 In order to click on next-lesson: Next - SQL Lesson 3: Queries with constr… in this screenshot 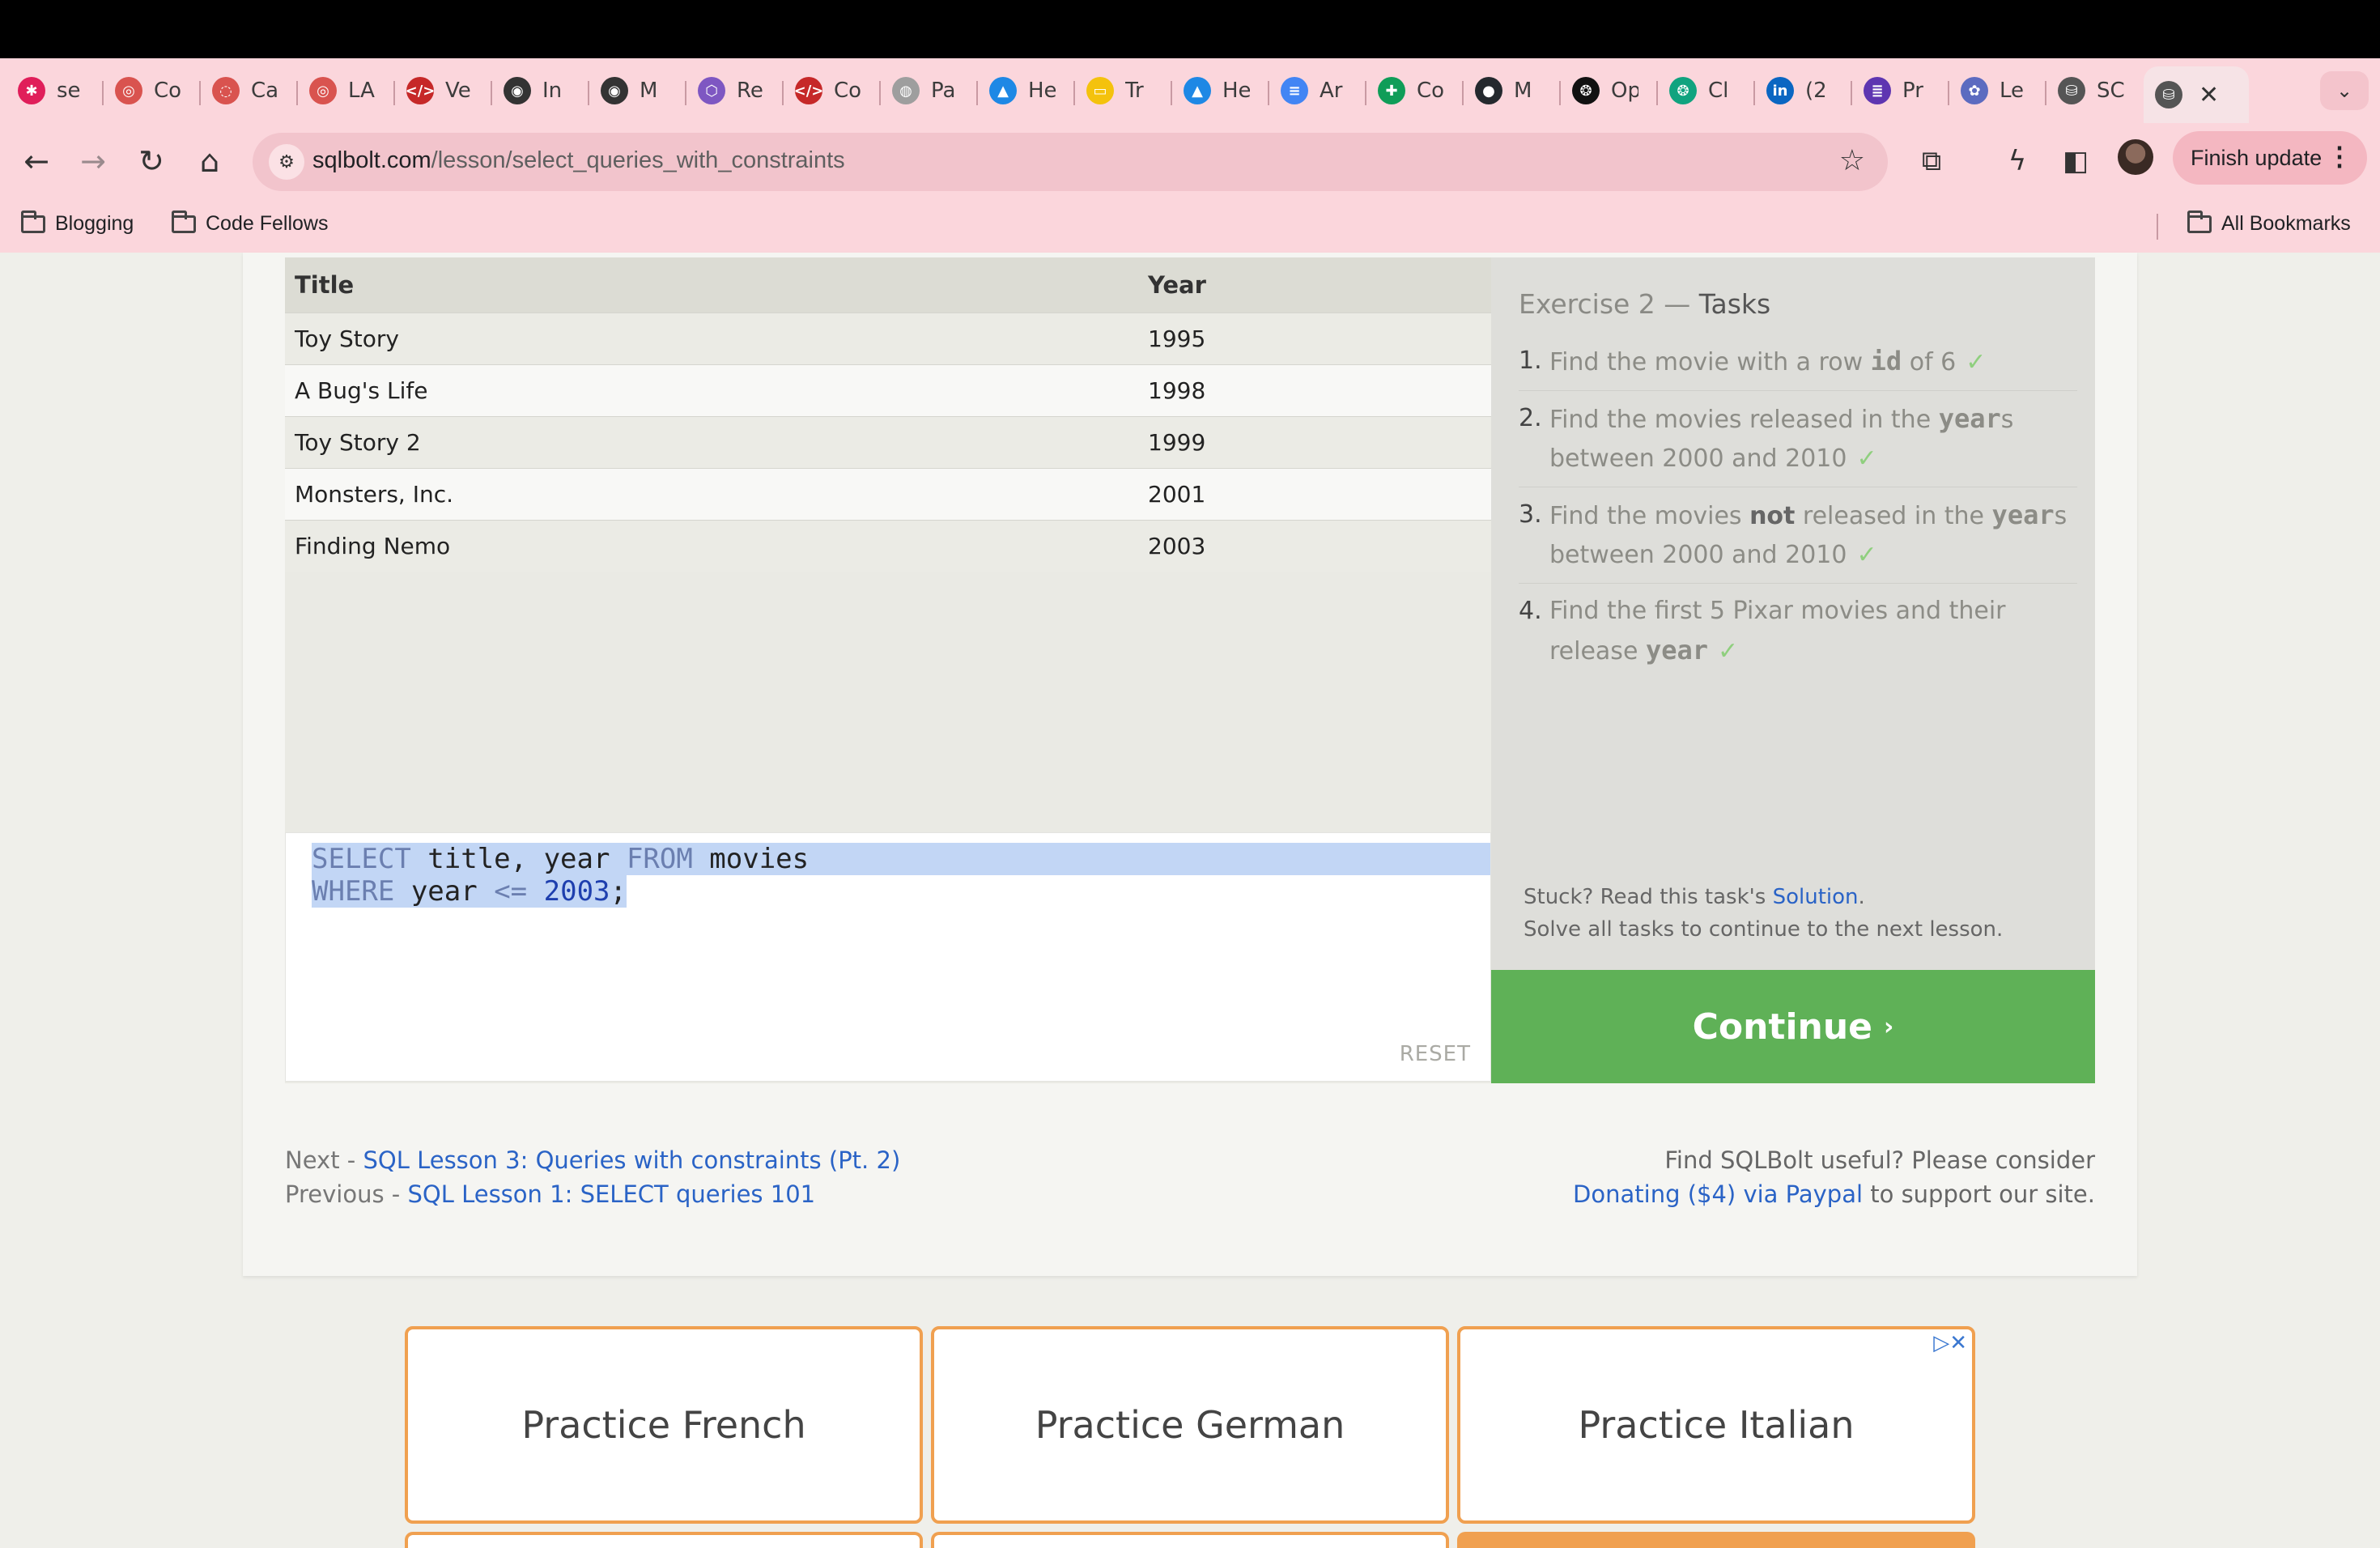, I will do `click(593, 1160)`.